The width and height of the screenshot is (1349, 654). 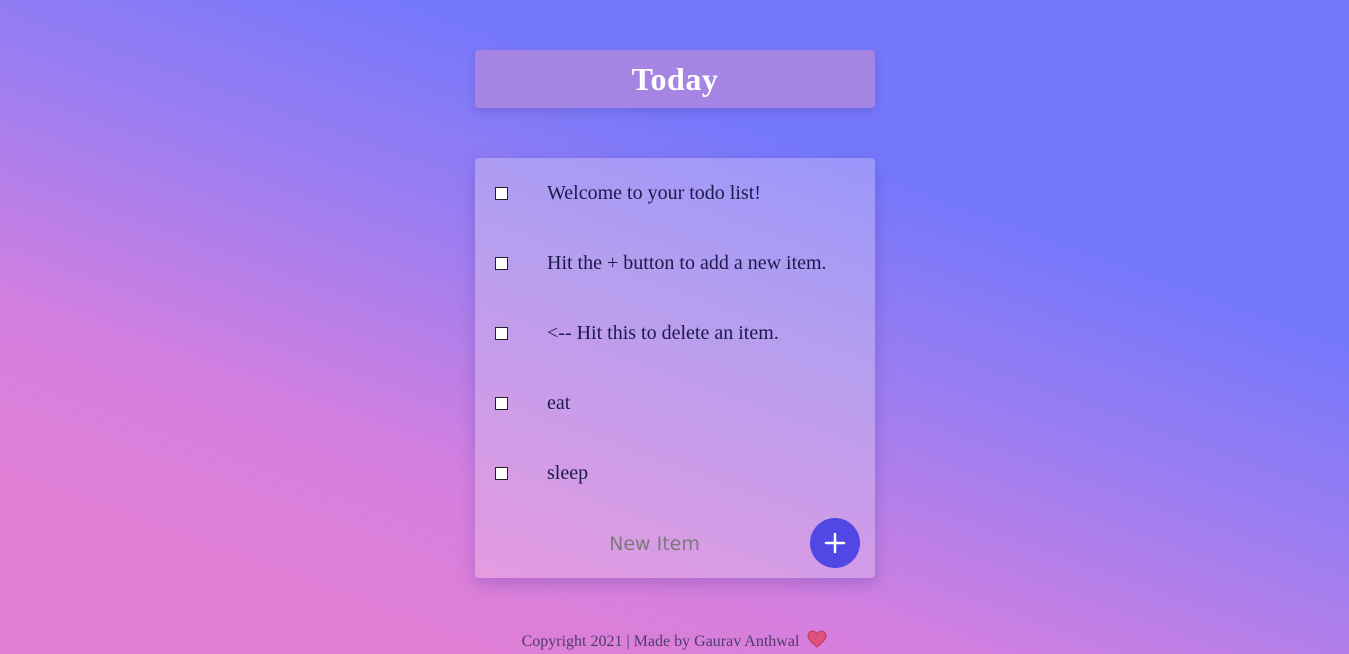 What do you see at coordinates (559, 403) in the screenshot?
I see `item-text: eat` at bounding box center [559, 403].